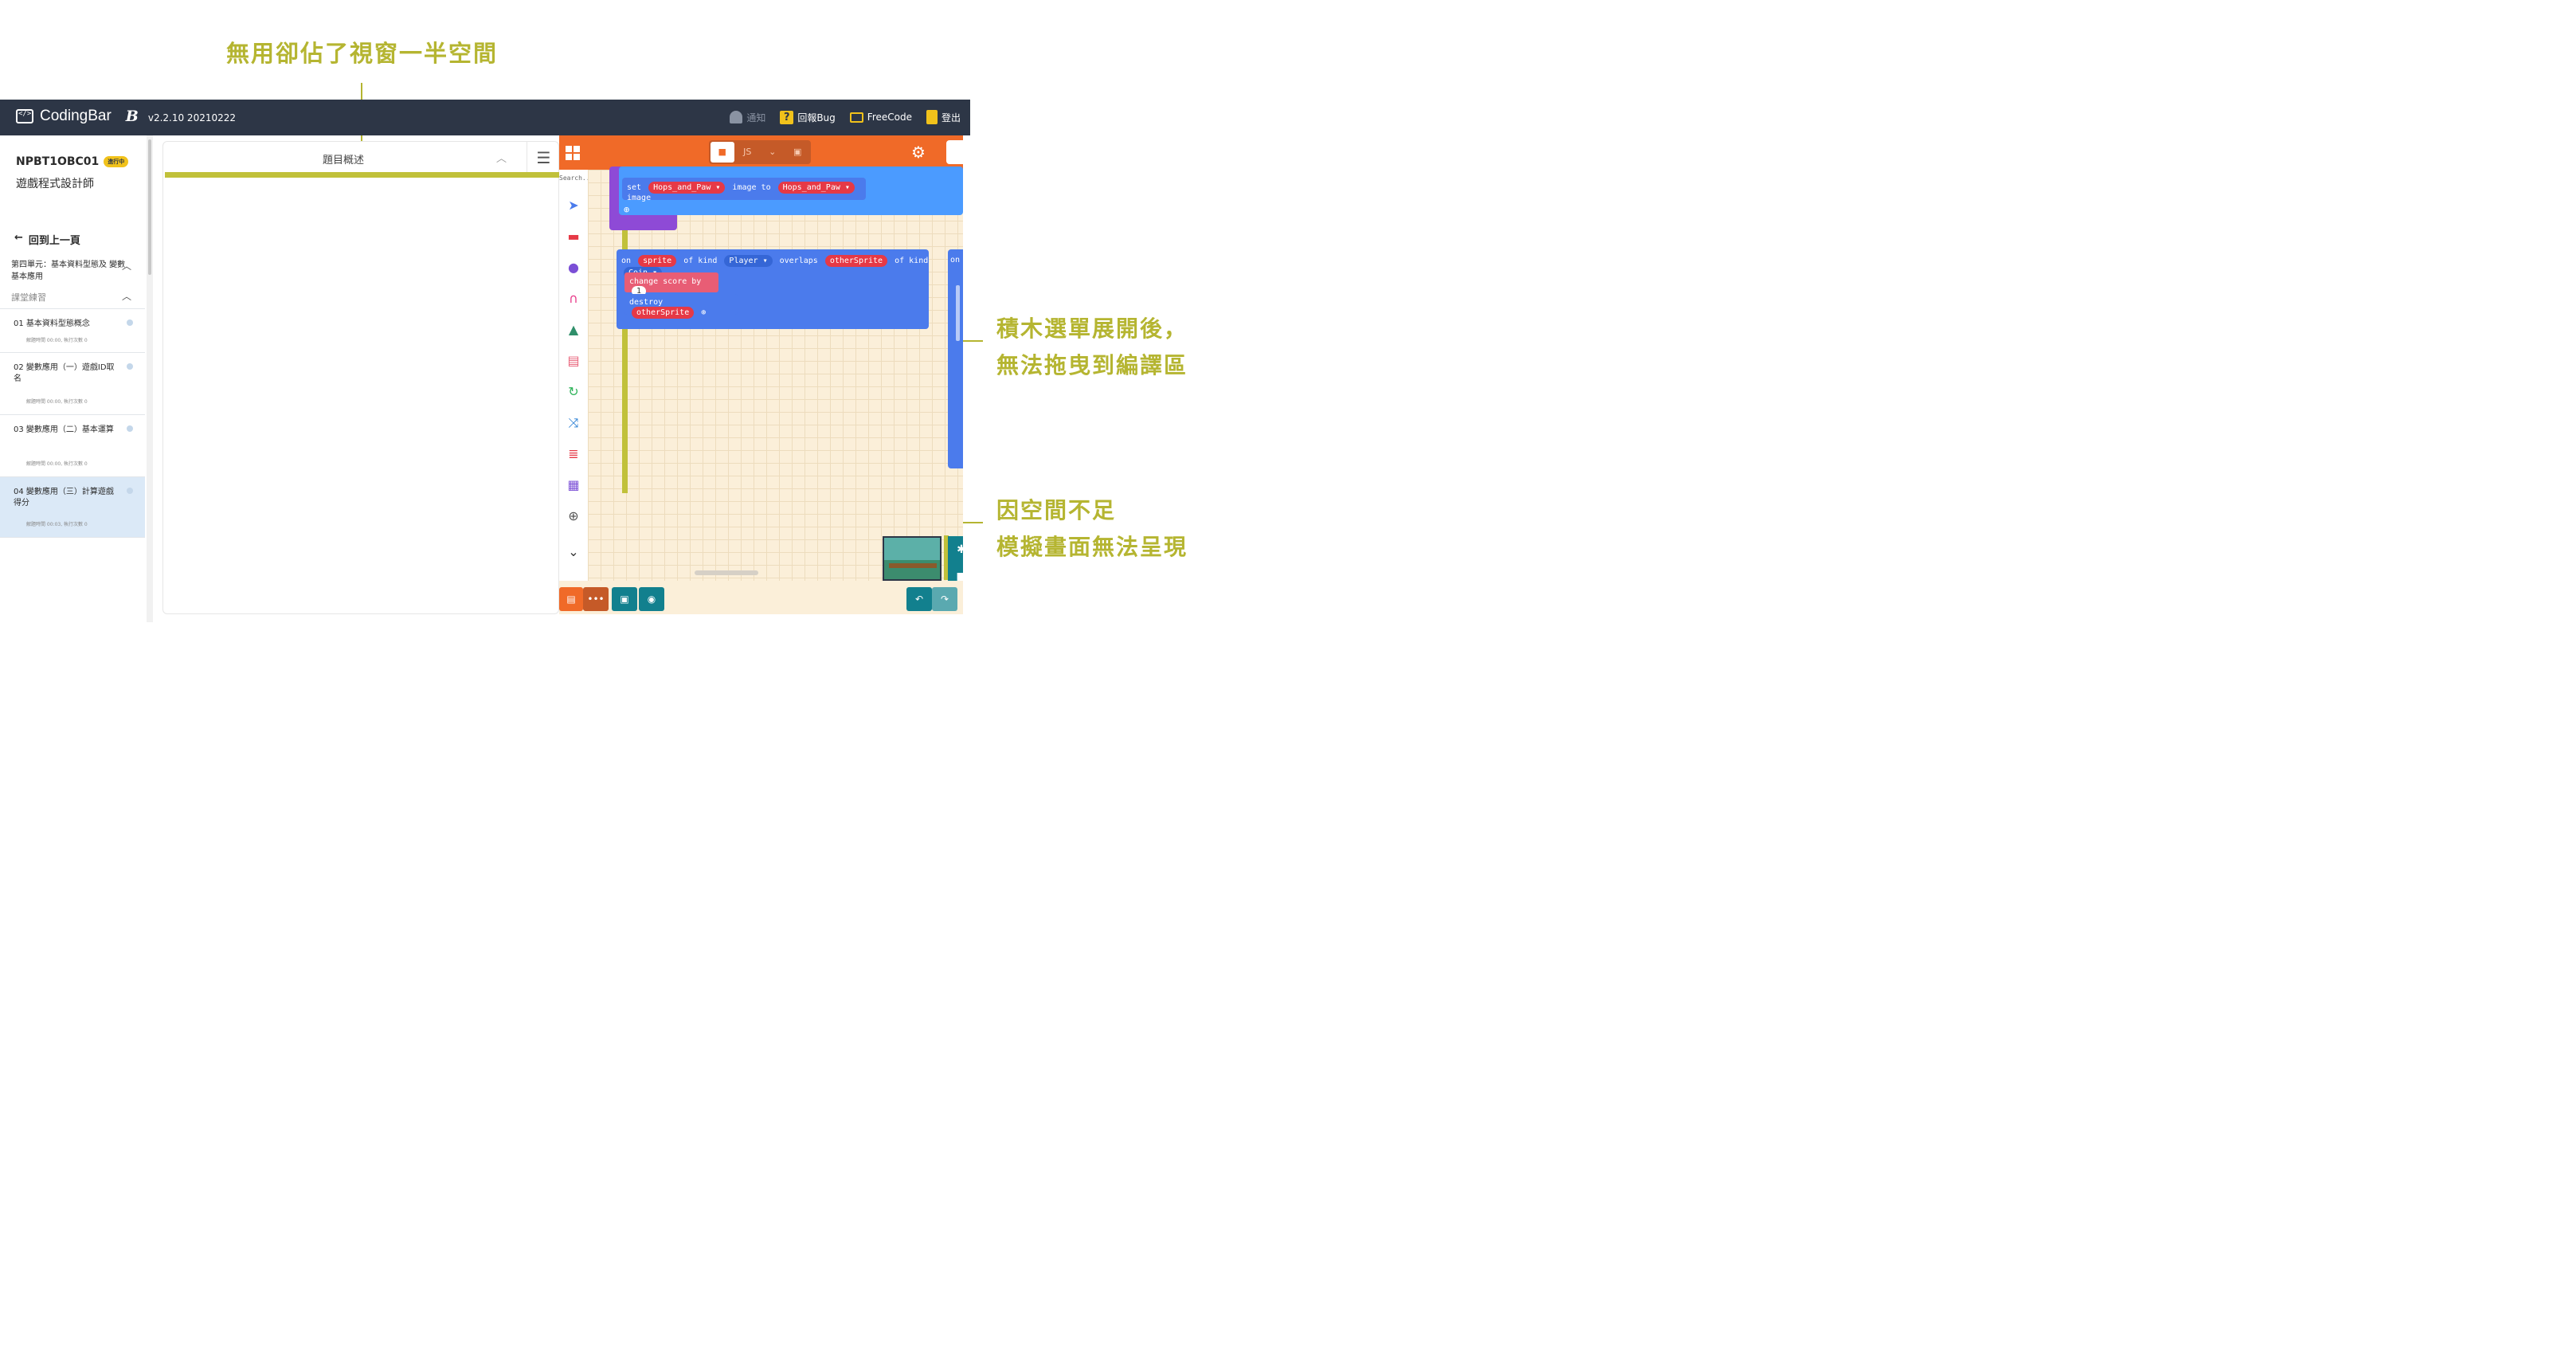 The height and width of the screenshot is (1348, 2576). What do you see at coordinates (596, 599) in the screenshot?
I see `more-options-icon: •••` at bounding box center [596, 599].